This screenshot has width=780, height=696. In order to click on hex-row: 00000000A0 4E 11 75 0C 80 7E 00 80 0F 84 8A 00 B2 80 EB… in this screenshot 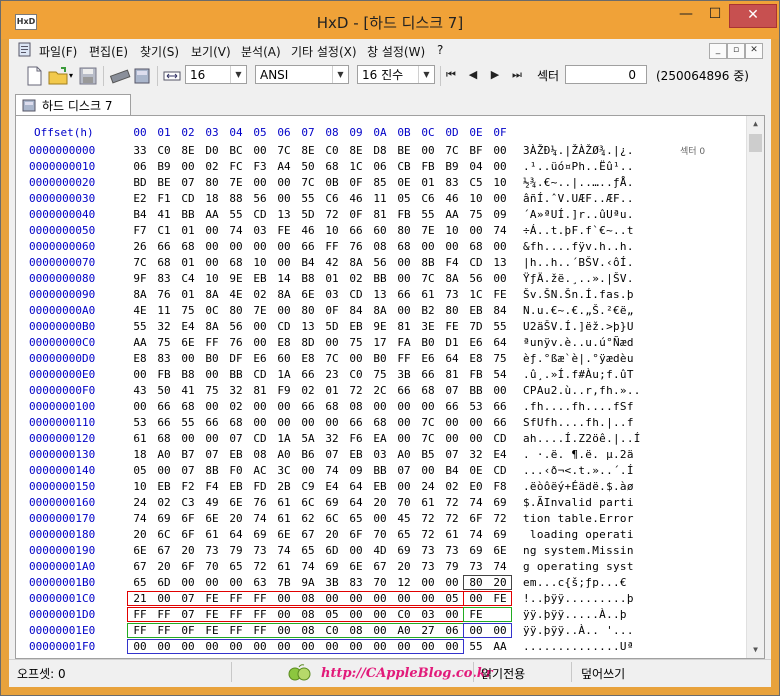, I will do `click(376, 312)`.